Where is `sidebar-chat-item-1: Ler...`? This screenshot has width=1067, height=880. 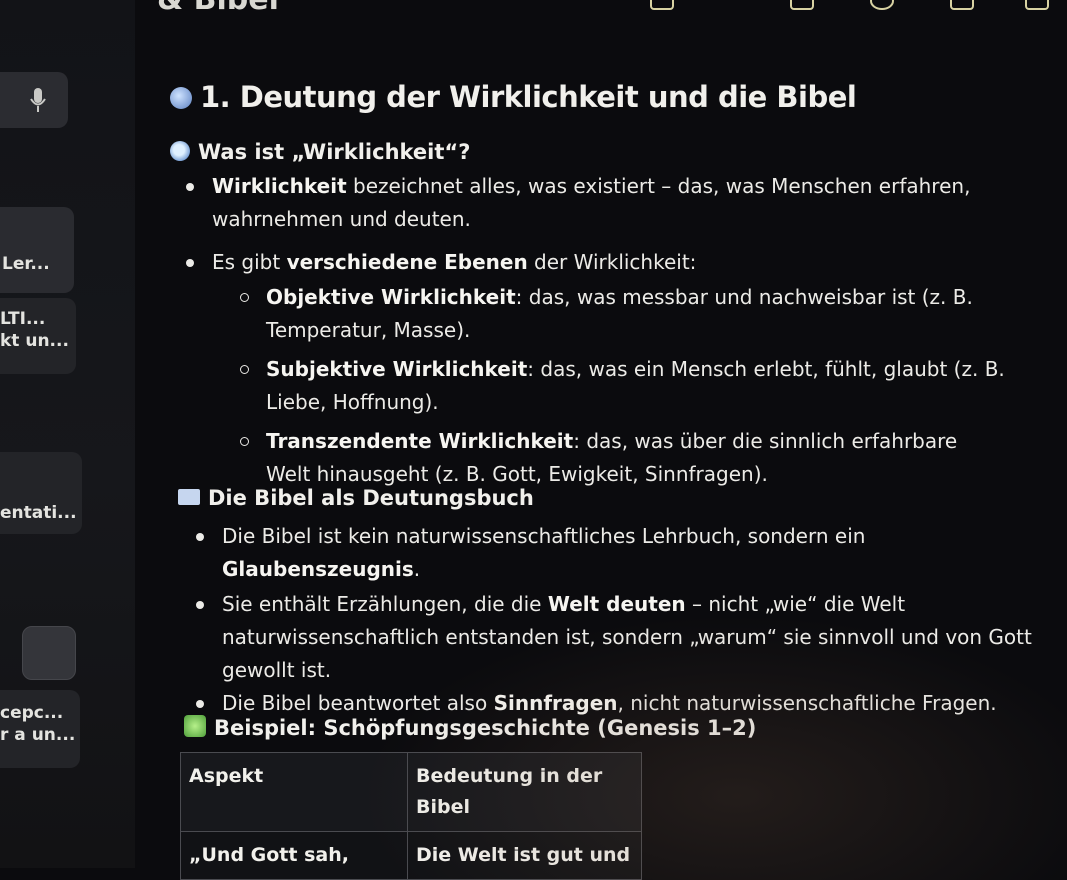 sidebar-chat-item-1: Ler... is located at coordinates (37, 250).